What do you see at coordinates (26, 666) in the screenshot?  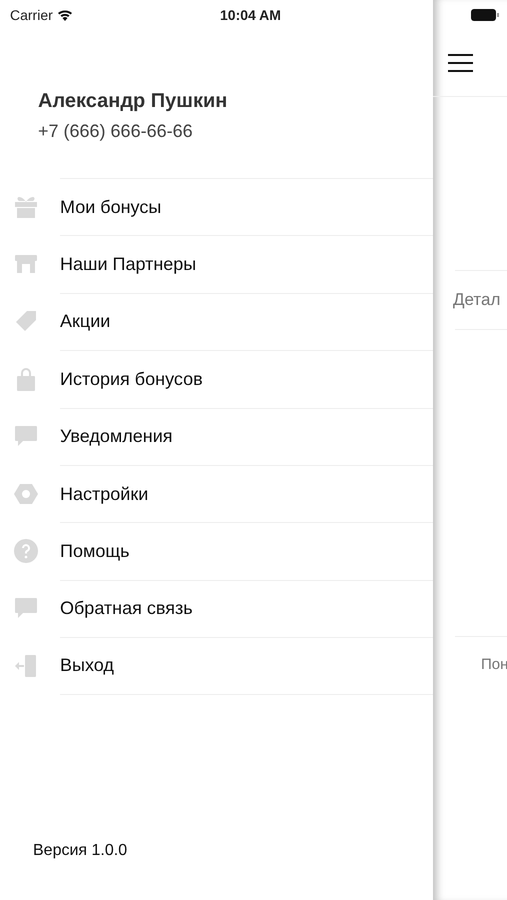 I see `logout-icon` at bounding box center [26, 666].